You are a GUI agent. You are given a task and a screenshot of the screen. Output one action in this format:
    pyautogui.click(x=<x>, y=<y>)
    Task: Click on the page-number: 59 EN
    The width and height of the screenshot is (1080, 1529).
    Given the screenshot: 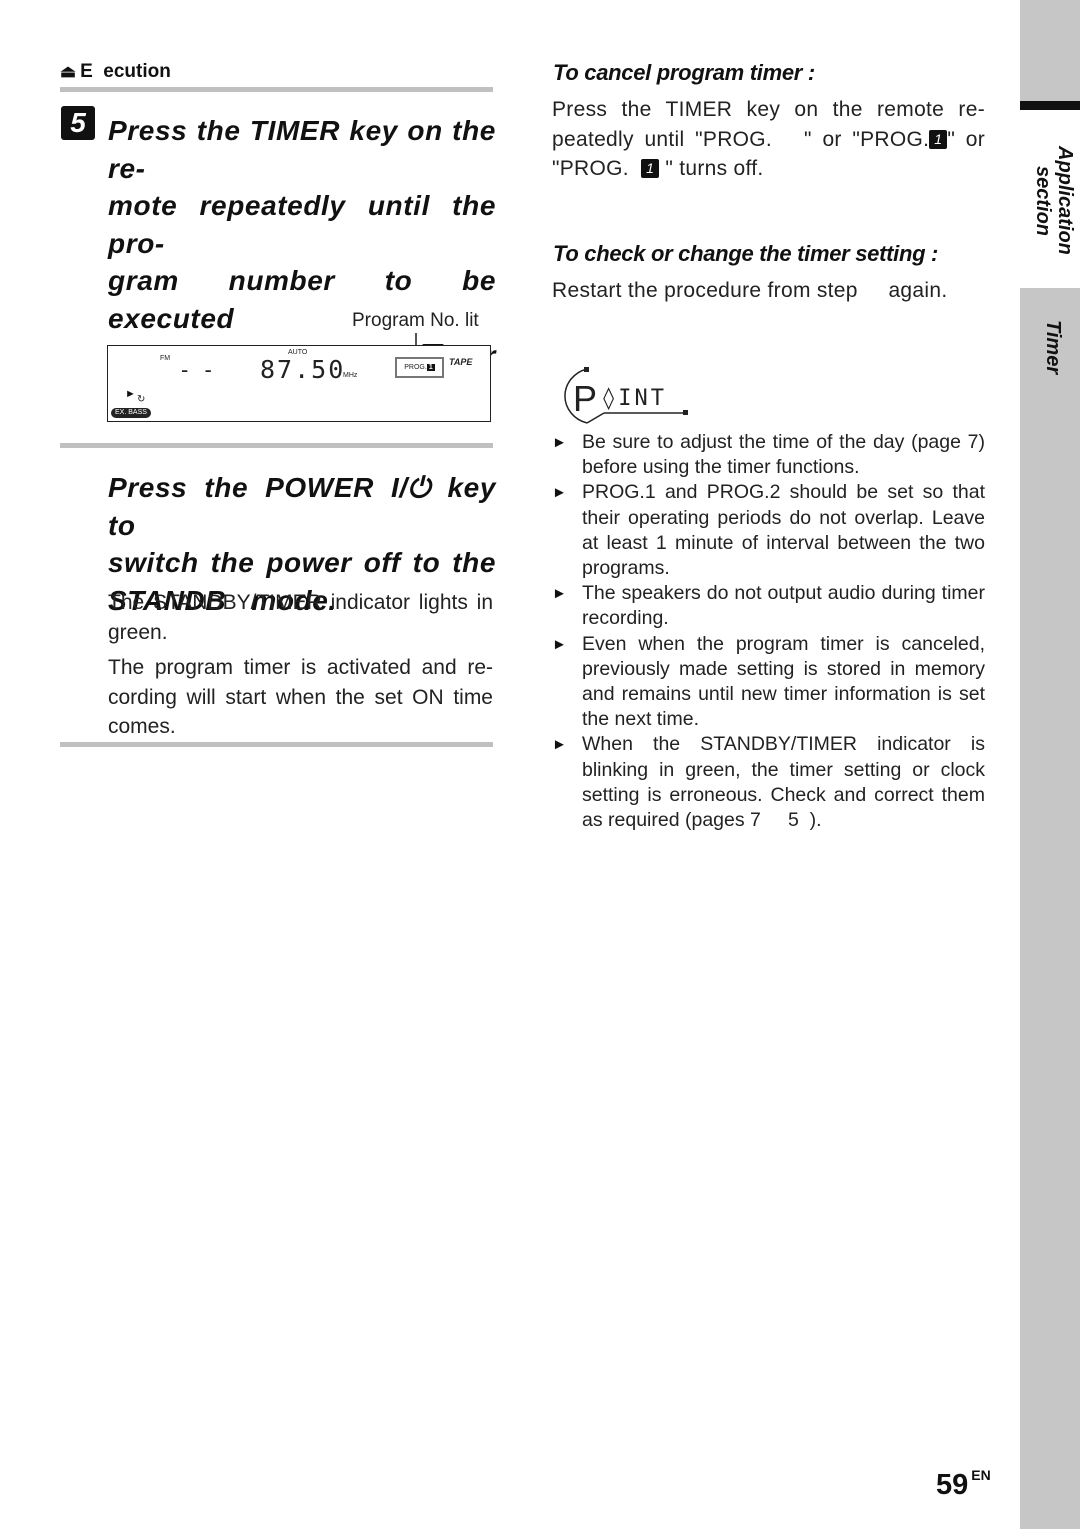 What is the action you would take?
    pyautogui.click(x=963, y=1484)
    